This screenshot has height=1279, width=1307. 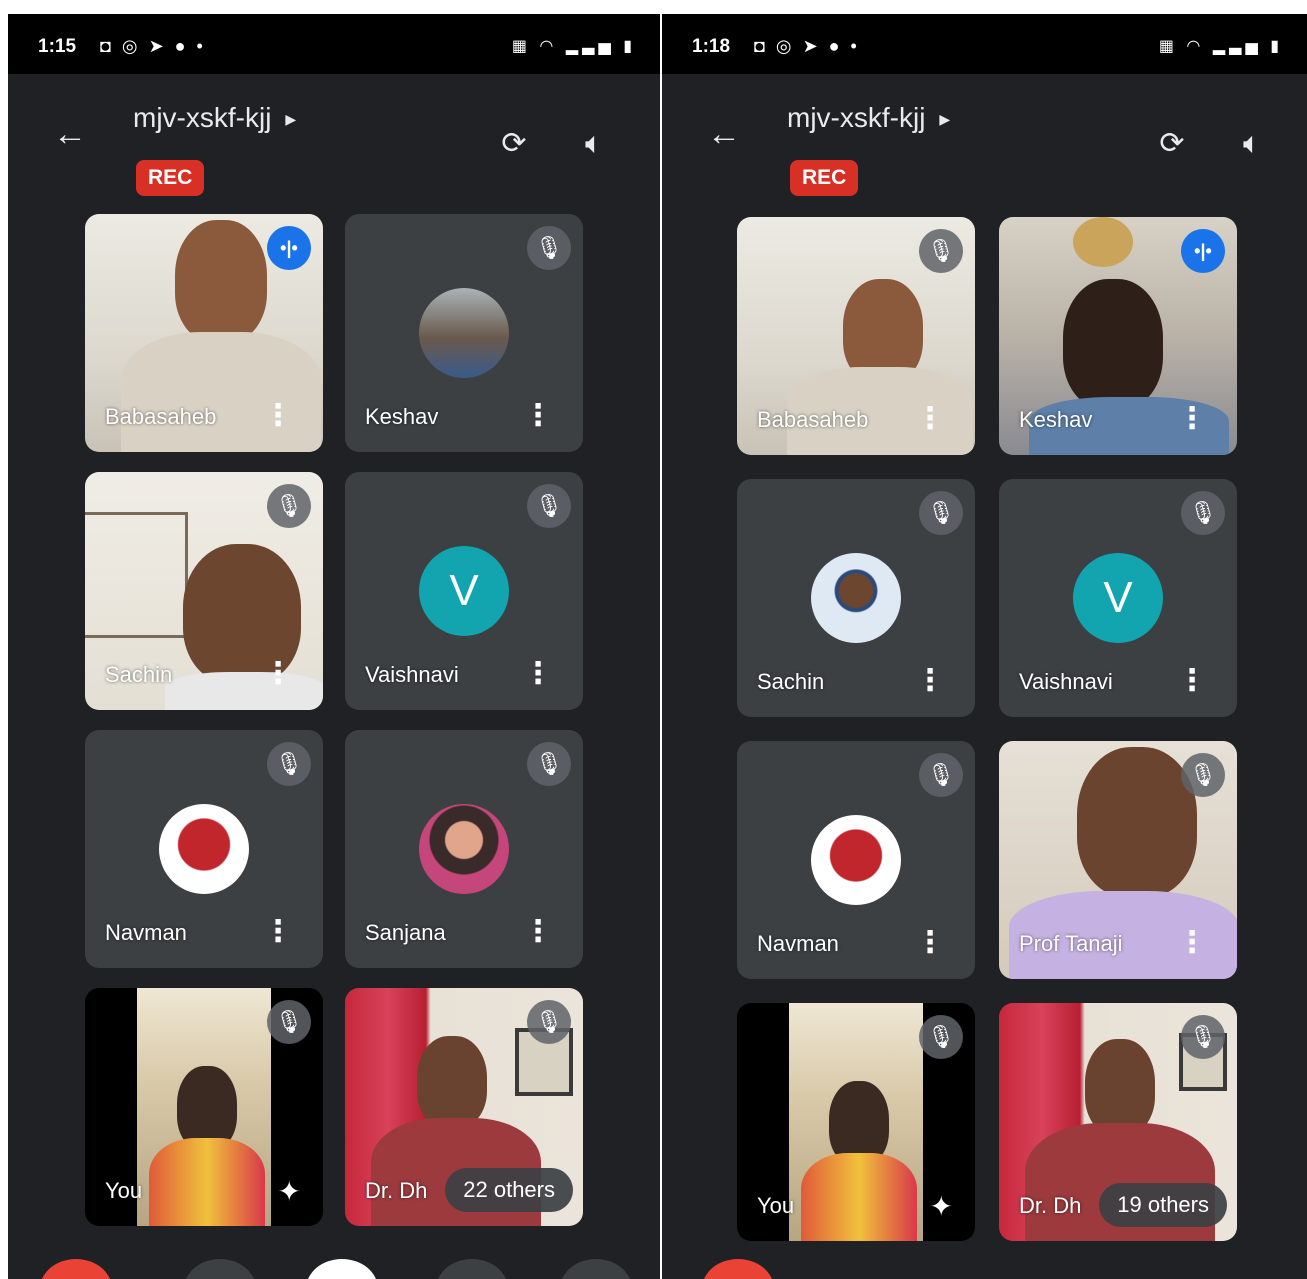 I want to click on participant-tile-babasaheb: 🎙︎ Babasaheb ⋮, so click(x=856, y=336).